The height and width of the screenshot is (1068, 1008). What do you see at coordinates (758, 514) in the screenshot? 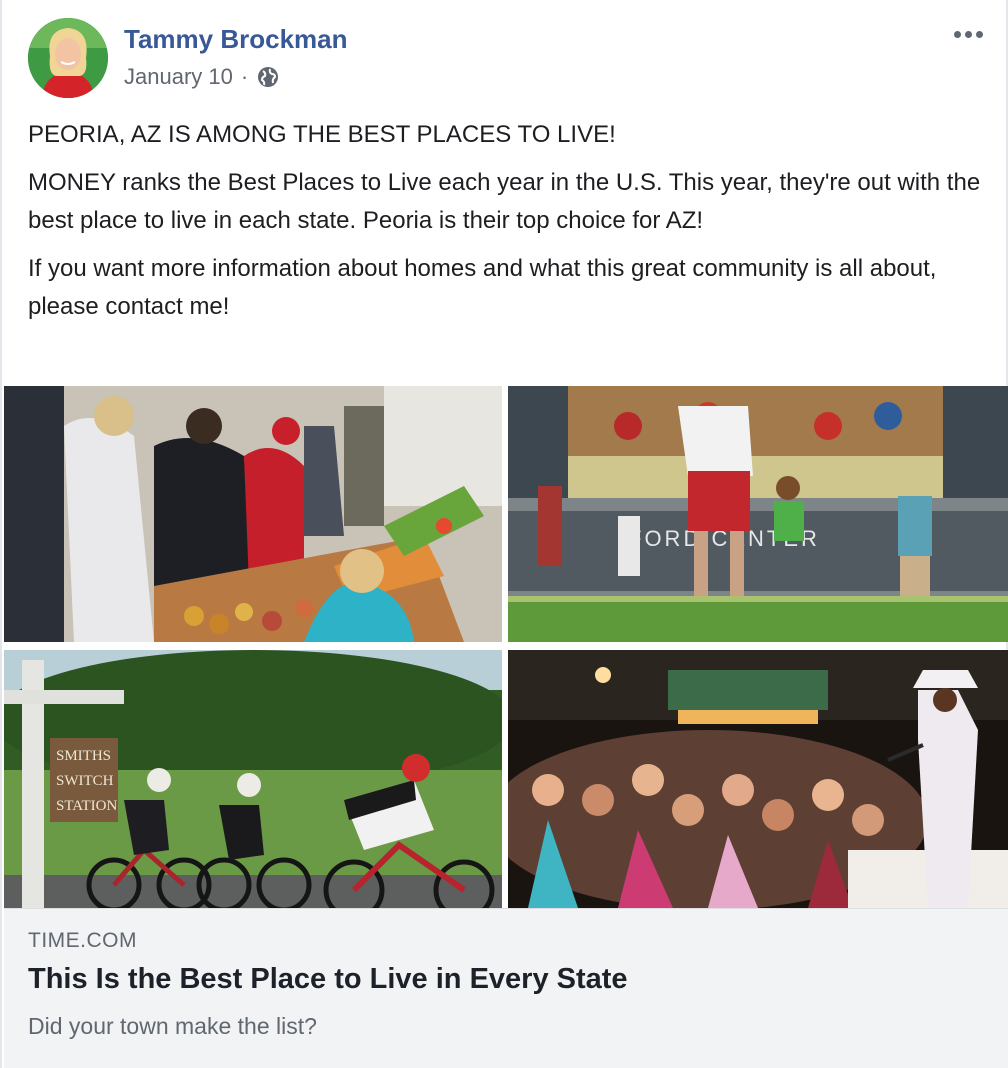
I see `photo-ford-center: FORD CENTER` at bounding box center [758, 514].